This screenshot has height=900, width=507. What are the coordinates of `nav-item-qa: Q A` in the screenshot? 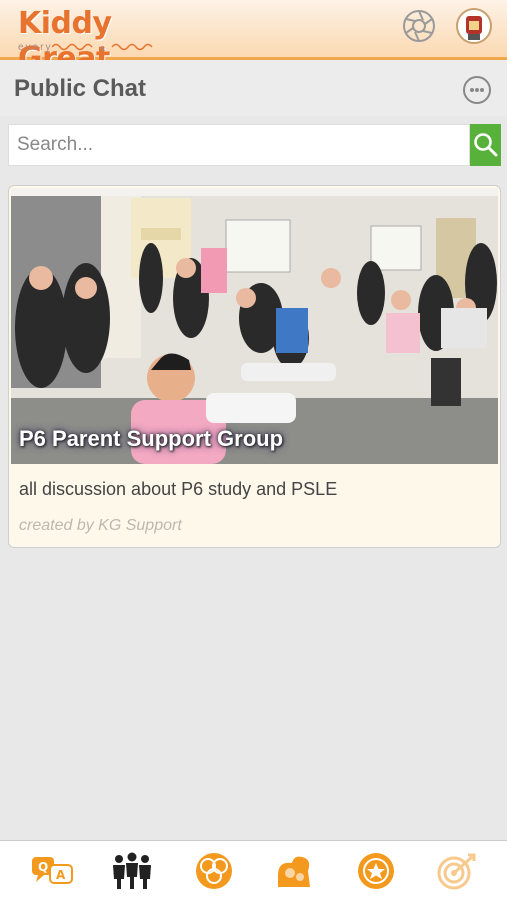 It's located at (52, 871).